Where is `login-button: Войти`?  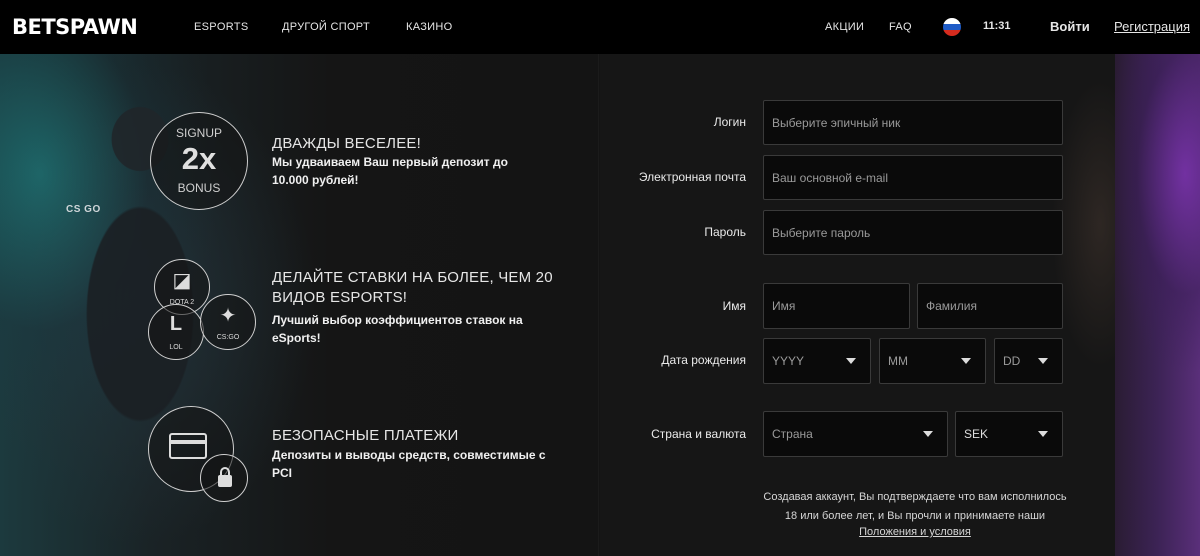
login-button: Войти is located at coordinates (1070, 26).